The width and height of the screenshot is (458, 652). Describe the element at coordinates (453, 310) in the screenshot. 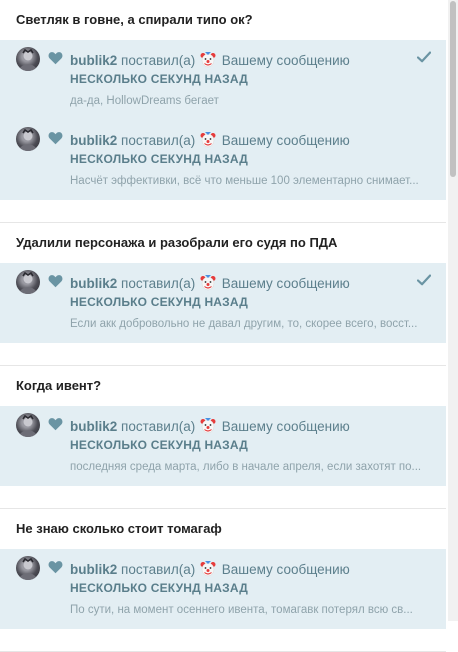

I see `scrollbar` at that location.